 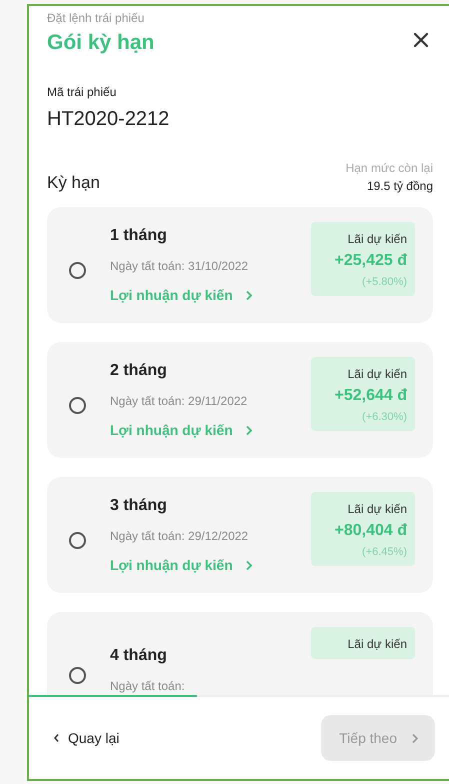 I want to click on settlement-date: Ngày tất toán: 29/12/2022, so click(x=180, y=536).